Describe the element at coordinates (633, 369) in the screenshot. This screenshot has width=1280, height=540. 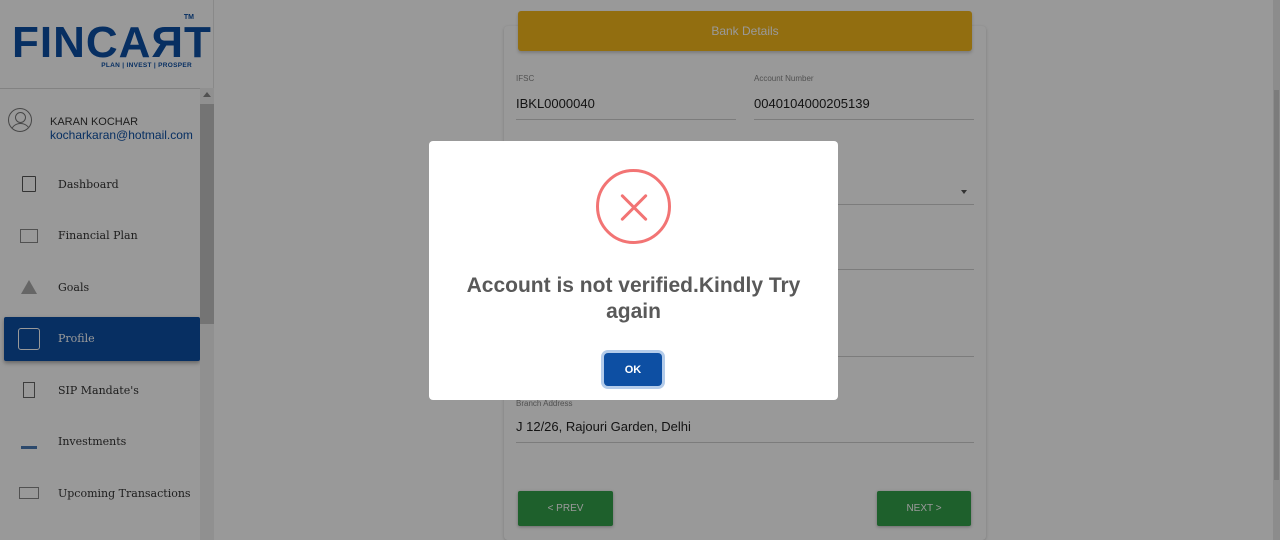
I see `ok-button: OK` at that location.